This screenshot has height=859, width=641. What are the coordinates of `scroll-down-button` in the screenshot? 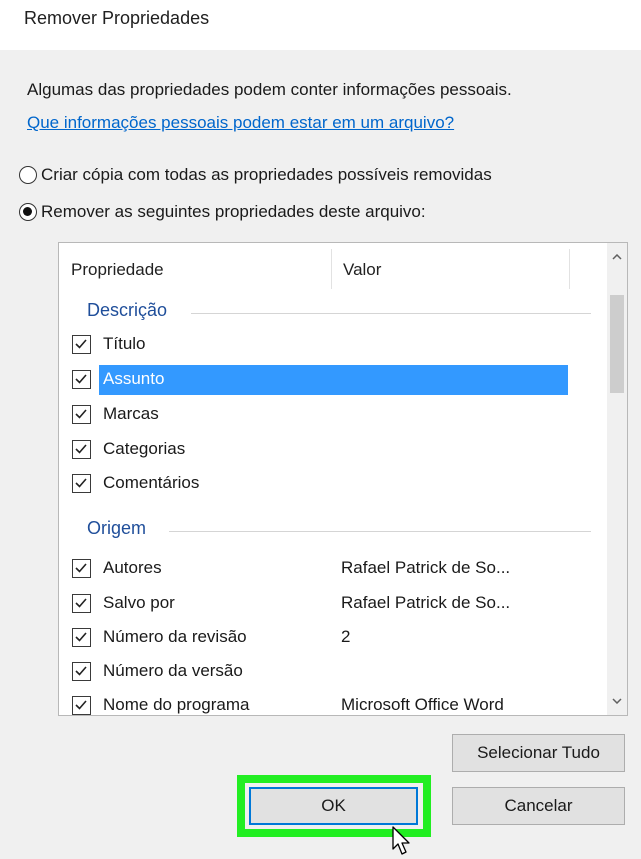 It's located at (617, 701).